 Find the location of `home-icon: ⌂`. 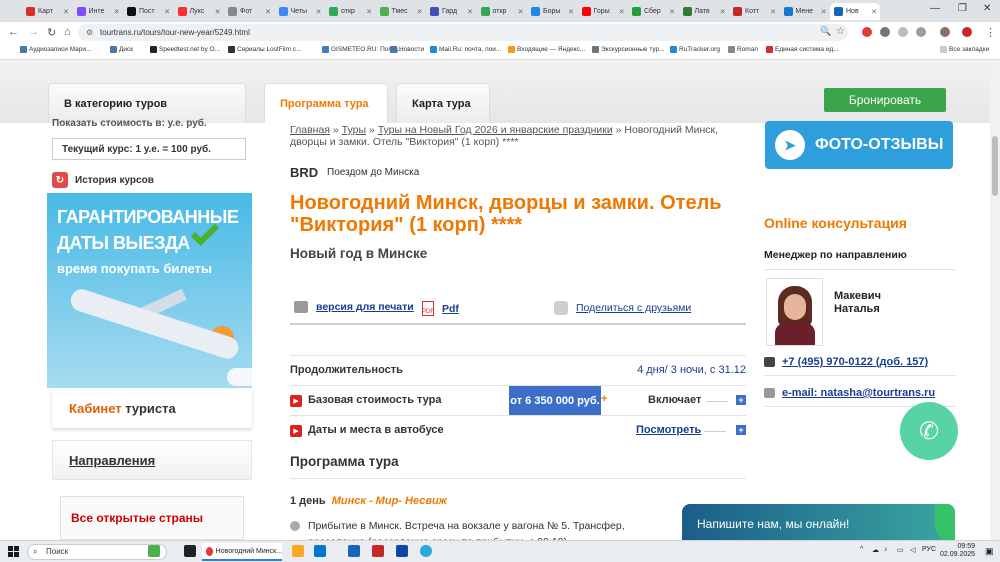

home-icon: ⌂ is located at coordinates (67, 32).